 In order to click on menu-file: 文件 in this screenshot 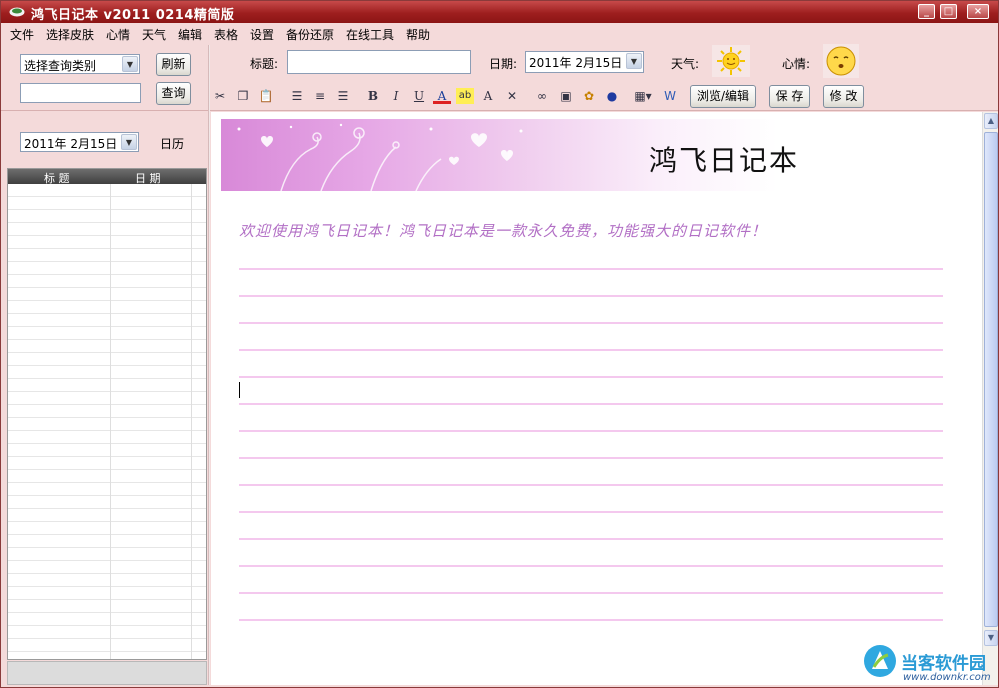, I will do `click(22, 34)`.